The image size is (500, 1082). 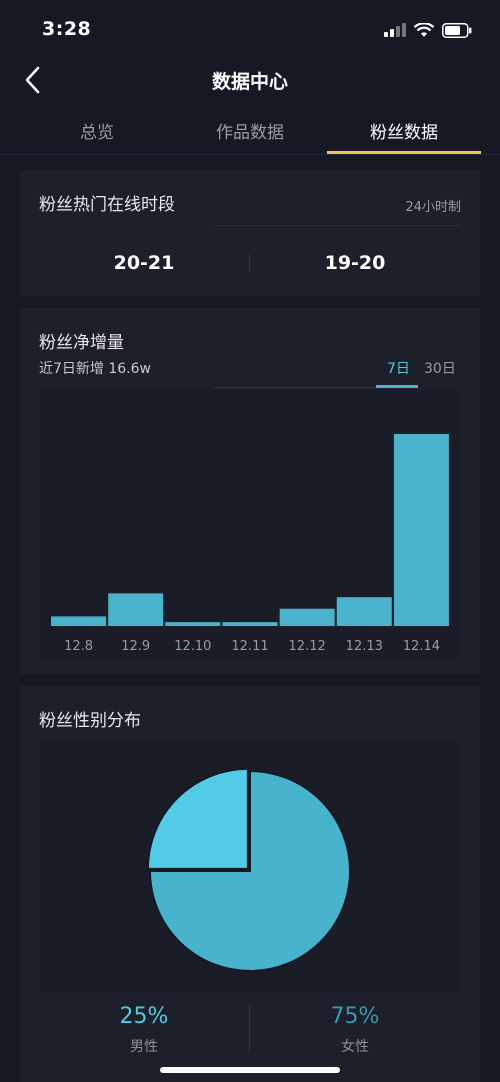 I want to click on bar-12.8, so click(x=79, y=621).